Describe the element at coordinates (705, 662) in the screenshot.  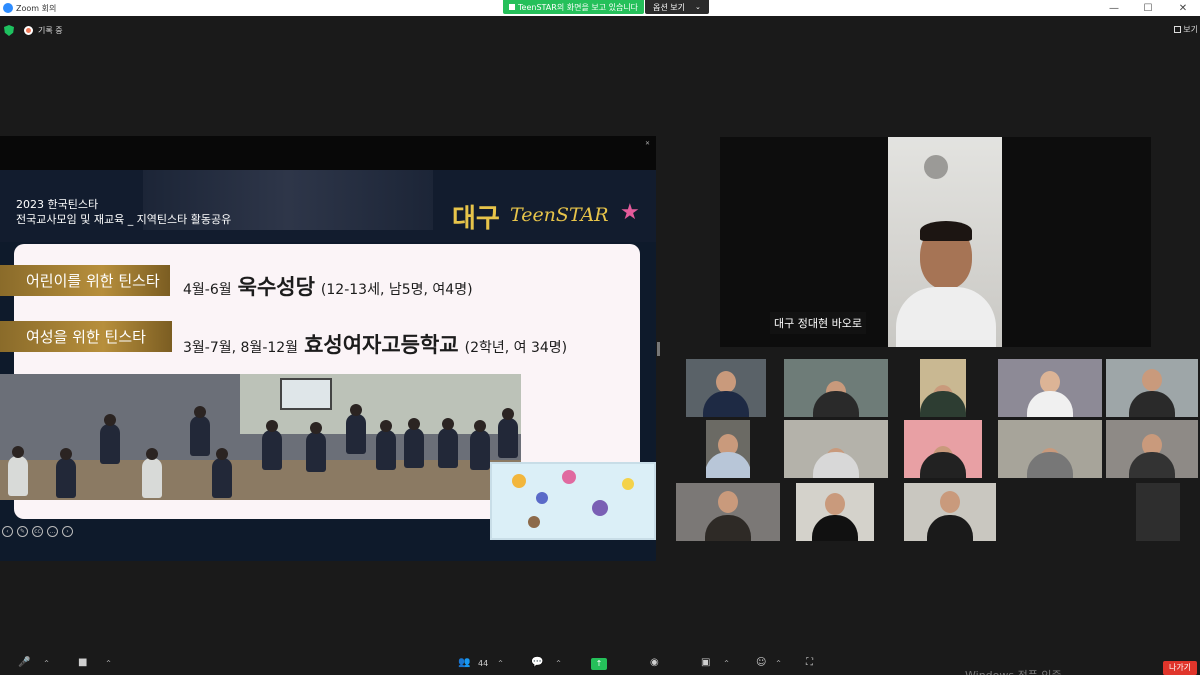
I see `captions-button-icon: ▣` at that location.